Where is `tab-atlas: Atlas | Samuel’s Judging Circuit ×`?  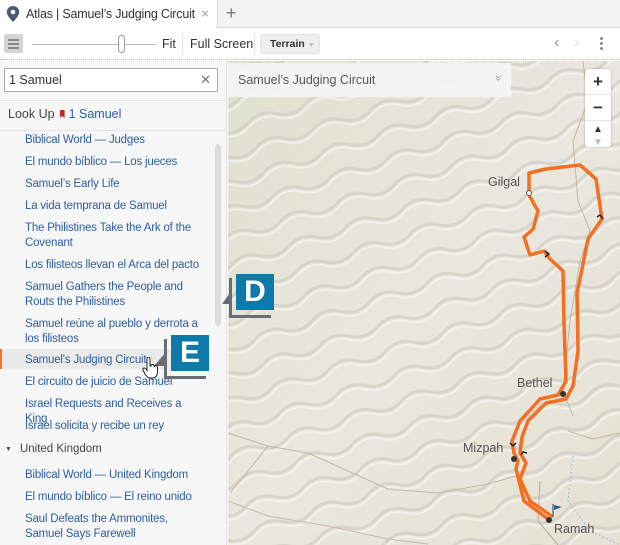
tab-atlas: Atlas | Samuel’s Judging Circuit × is located at coordinates (109, 14).